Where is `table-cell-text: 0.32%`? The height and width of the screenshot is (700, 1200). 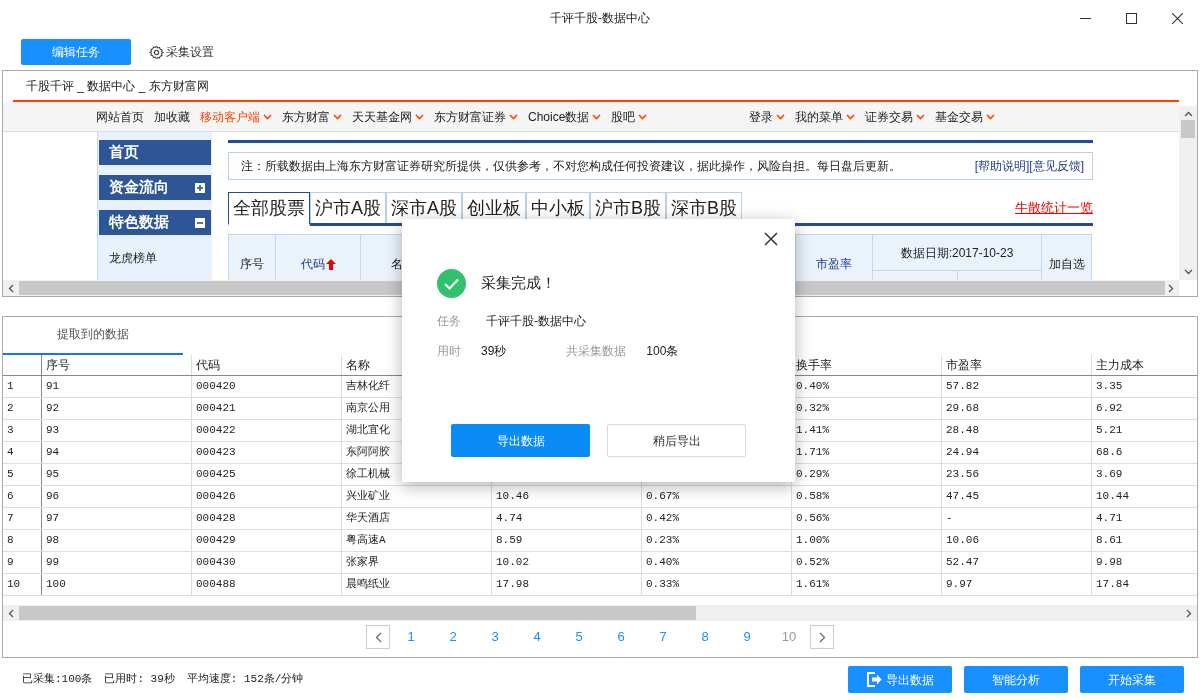 table-cell-text: 0.32% is located at coordinates (812, 409).